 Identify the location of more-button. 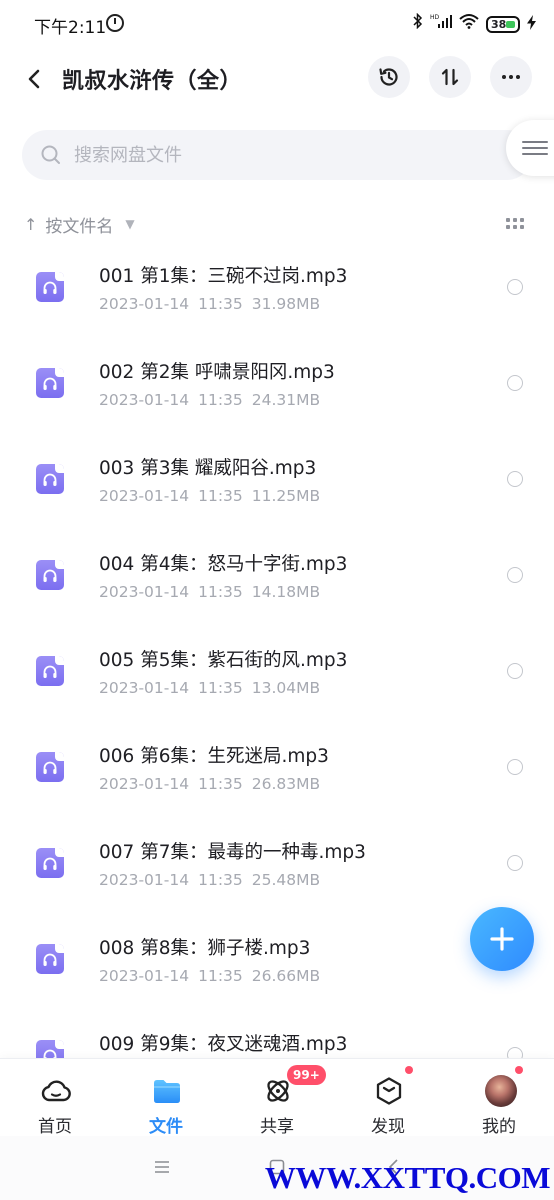
(511, 77).